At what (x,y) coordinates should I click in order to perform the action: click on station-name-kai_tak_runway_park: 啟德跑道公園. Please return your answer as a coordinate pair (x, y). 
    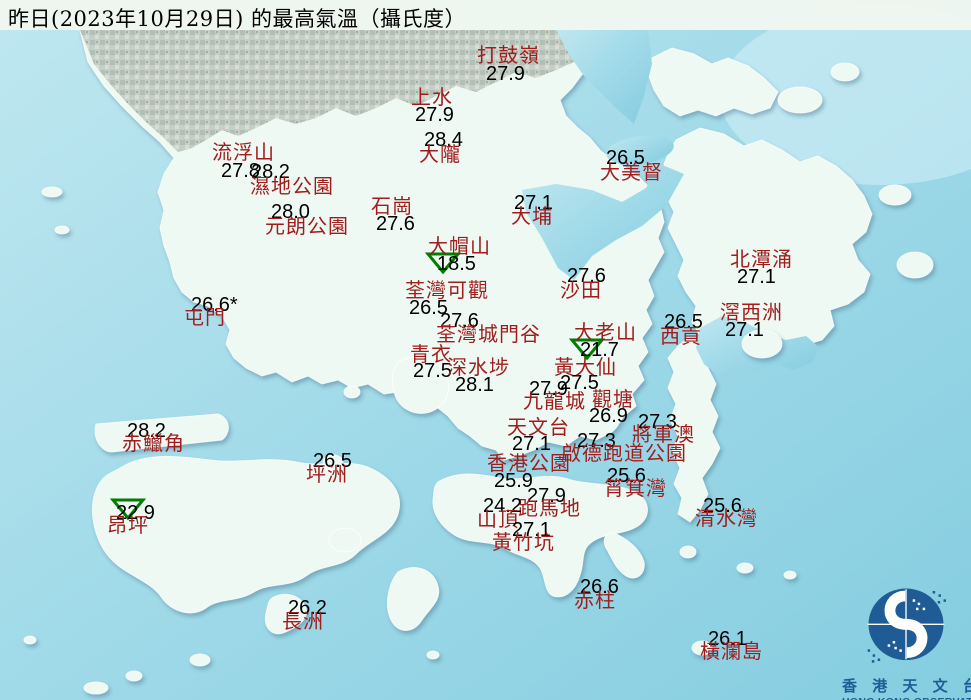
    Looking at the image, I should click on (624, 453).